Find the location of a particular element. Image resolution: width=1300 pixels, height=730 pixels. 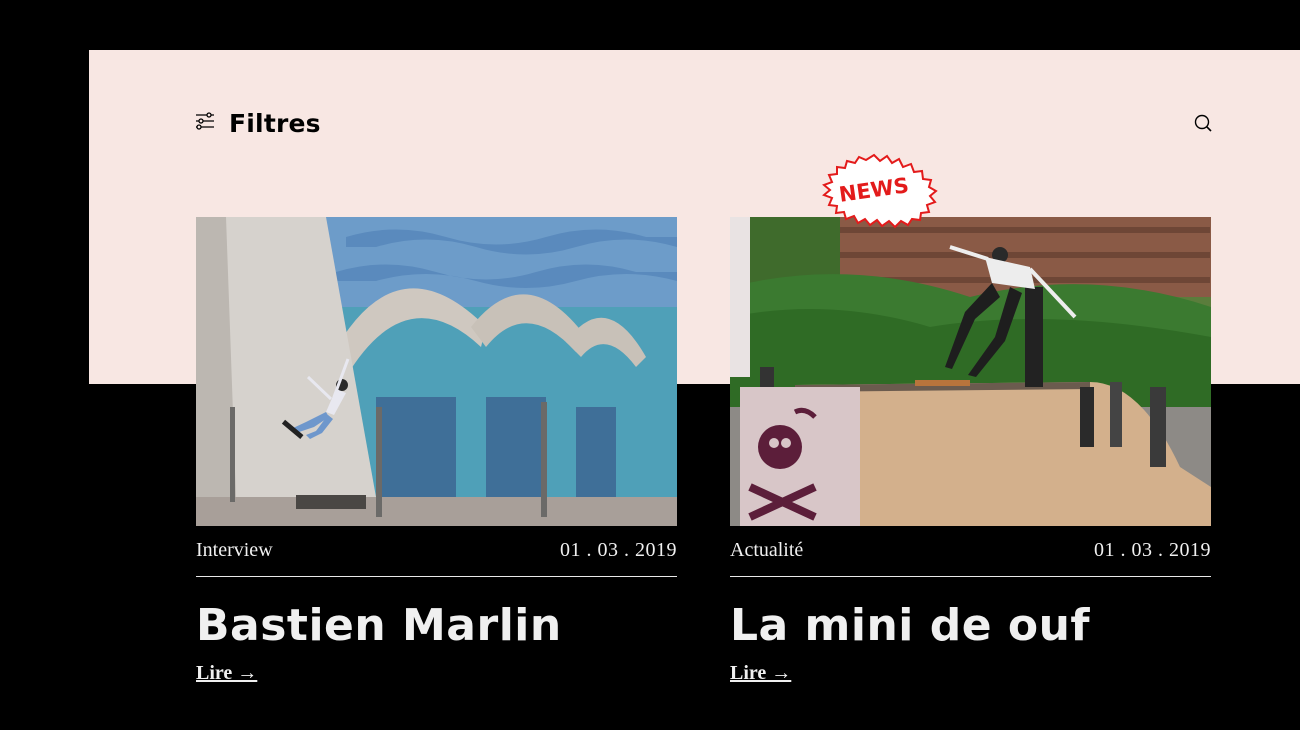

article-category: Interview is located at coordinates (234, 550).